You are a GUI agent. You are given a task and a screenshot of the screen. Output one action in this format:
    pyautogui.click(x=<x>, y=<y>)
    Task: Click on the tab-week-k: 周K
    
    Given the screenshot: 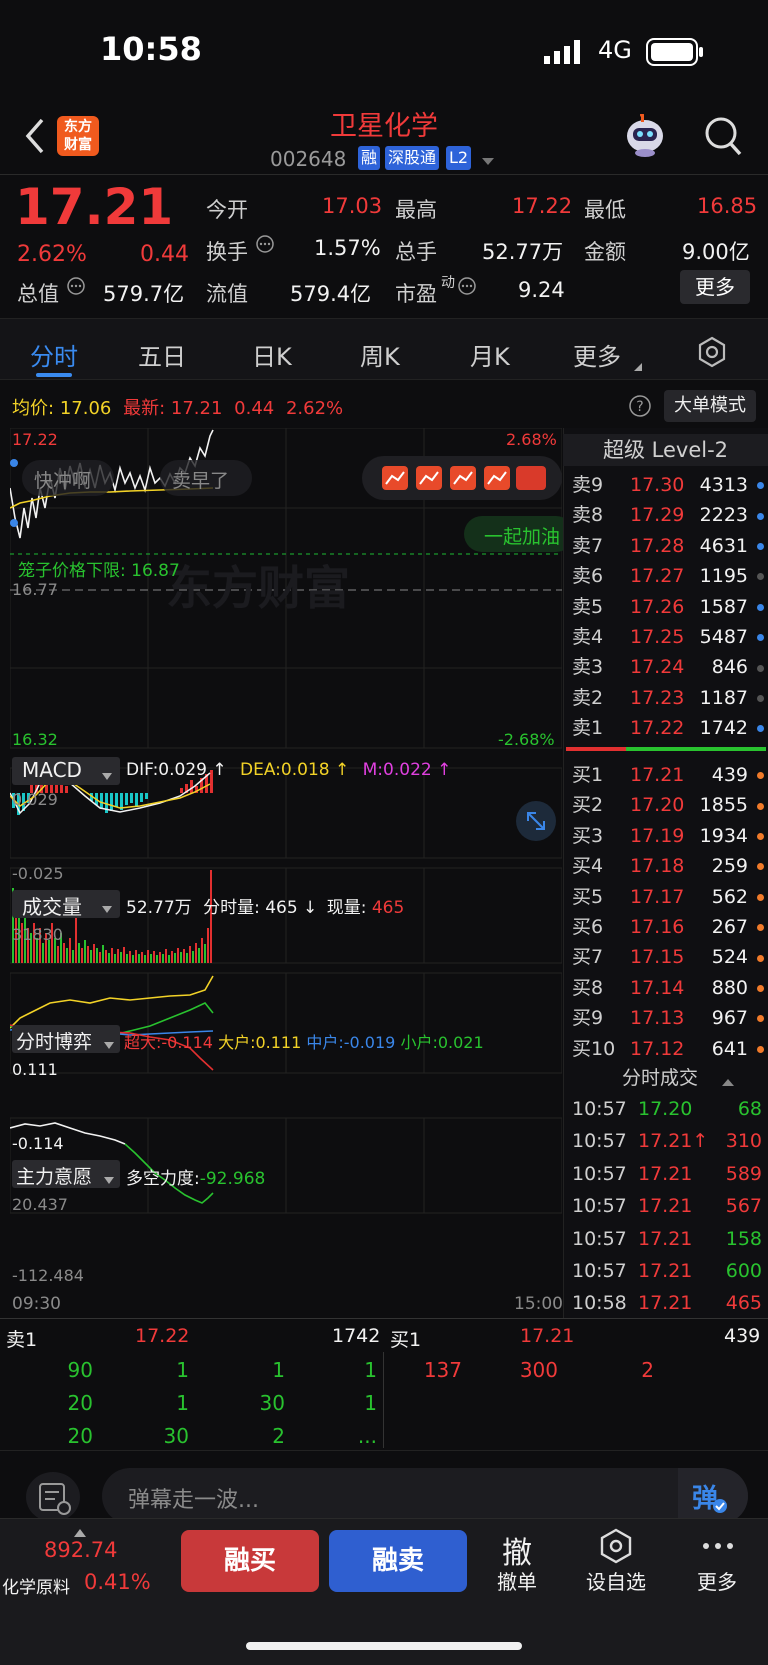 What is the action you would take?
    pyautogui.click(x=380, y=354)
    